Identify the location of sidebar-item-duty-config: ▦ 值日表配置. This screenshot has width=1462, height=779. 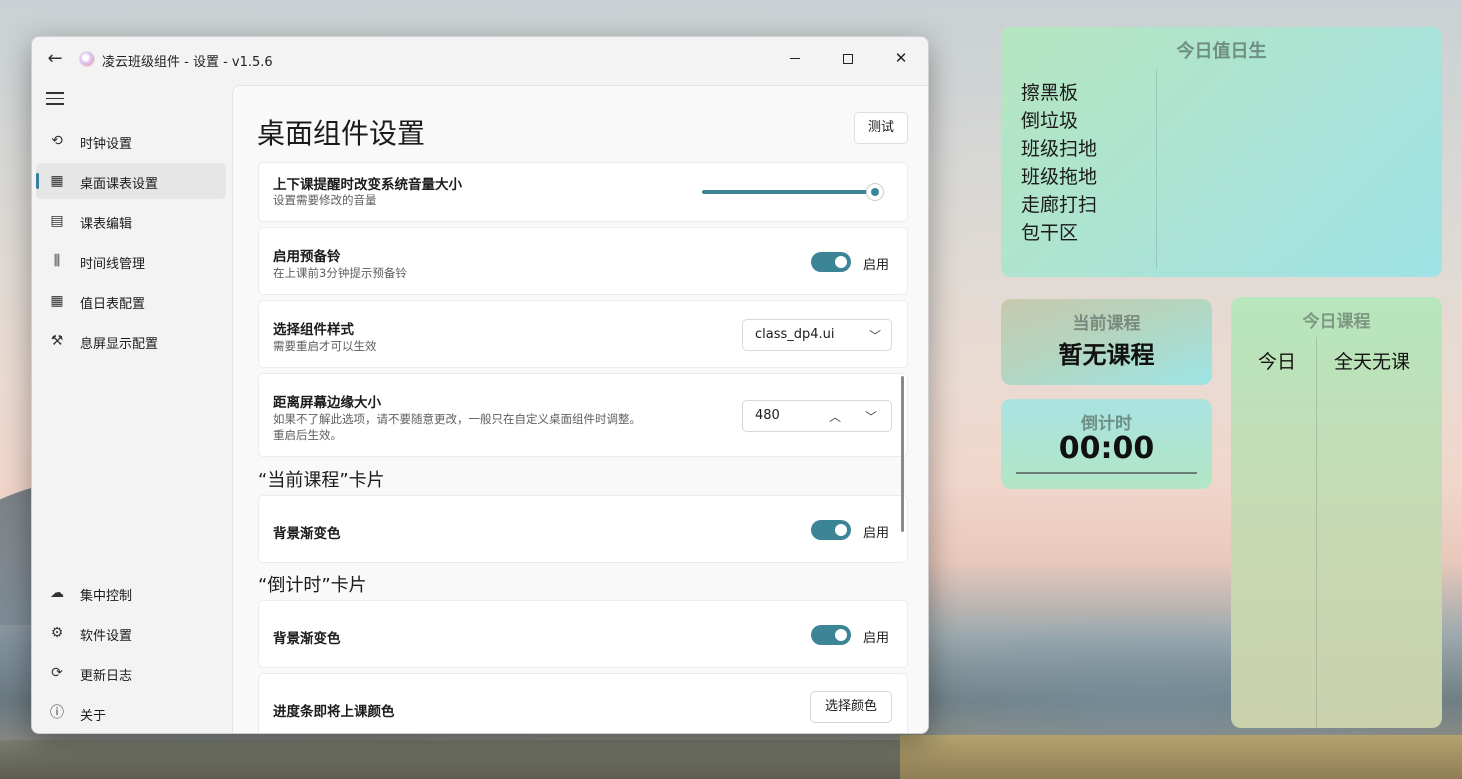
(131, 301).